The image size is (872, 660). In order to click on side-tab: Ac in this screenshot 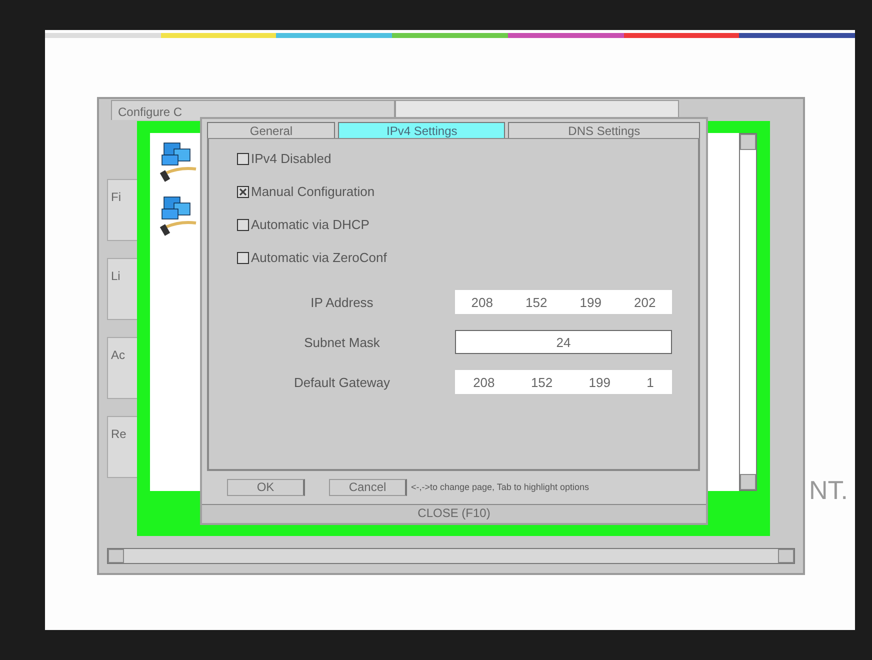, I will do `click(122, 368)`.